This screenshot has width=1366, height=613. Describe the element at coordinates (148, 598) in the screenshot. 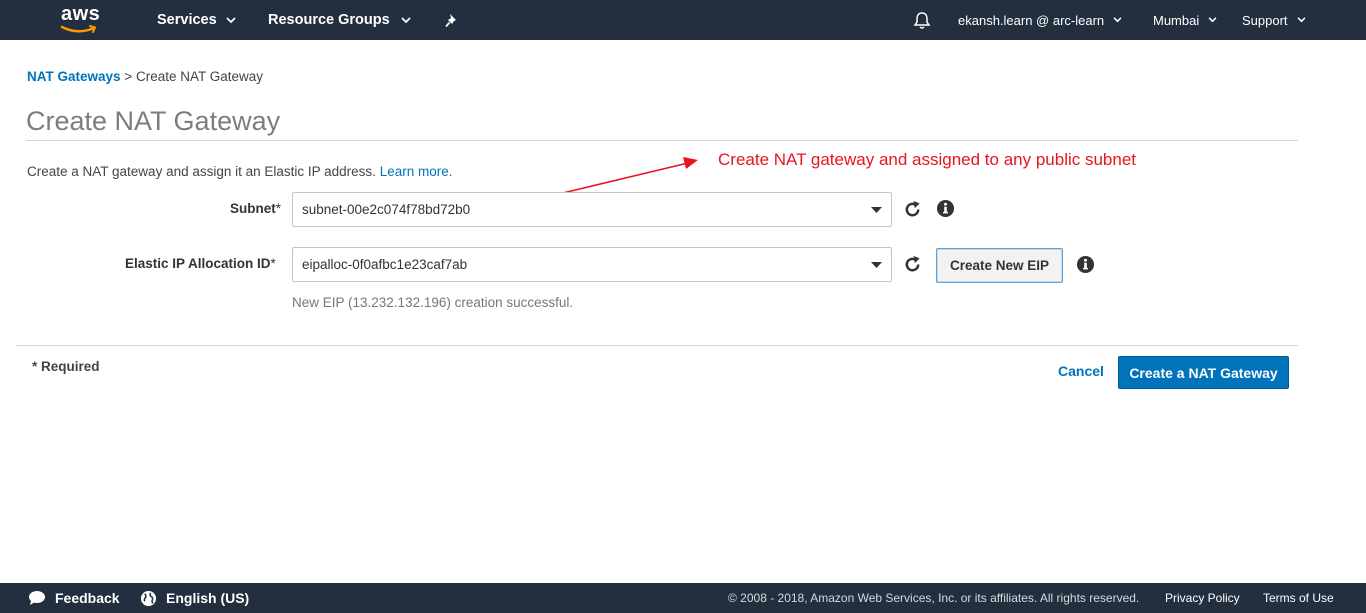

I see `globe-icon` at that location.